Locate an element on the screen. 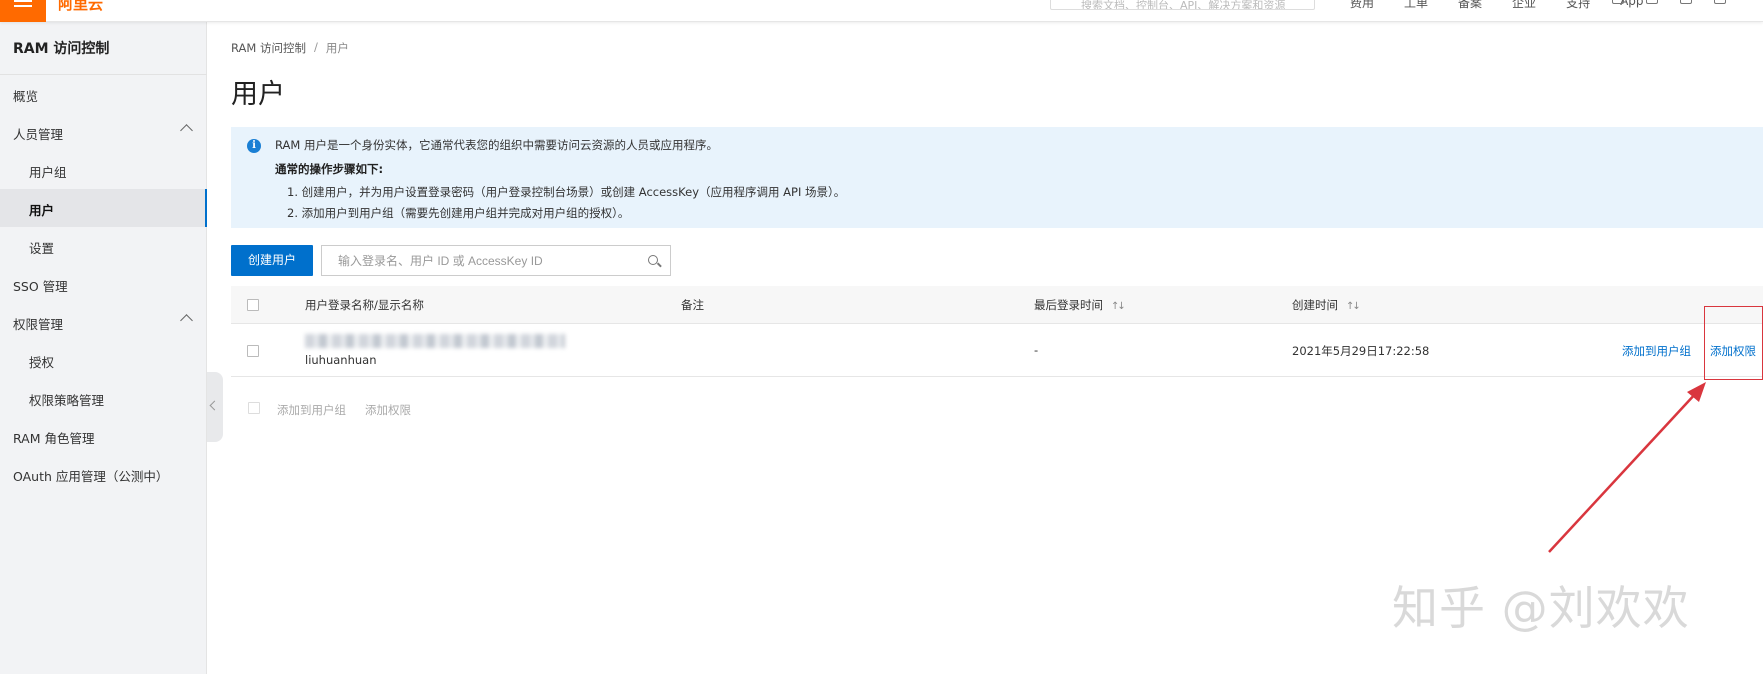 The width and height of the screenshot is (1763, 674). annotation-arrow-line is located at coordinates (1623, 472).